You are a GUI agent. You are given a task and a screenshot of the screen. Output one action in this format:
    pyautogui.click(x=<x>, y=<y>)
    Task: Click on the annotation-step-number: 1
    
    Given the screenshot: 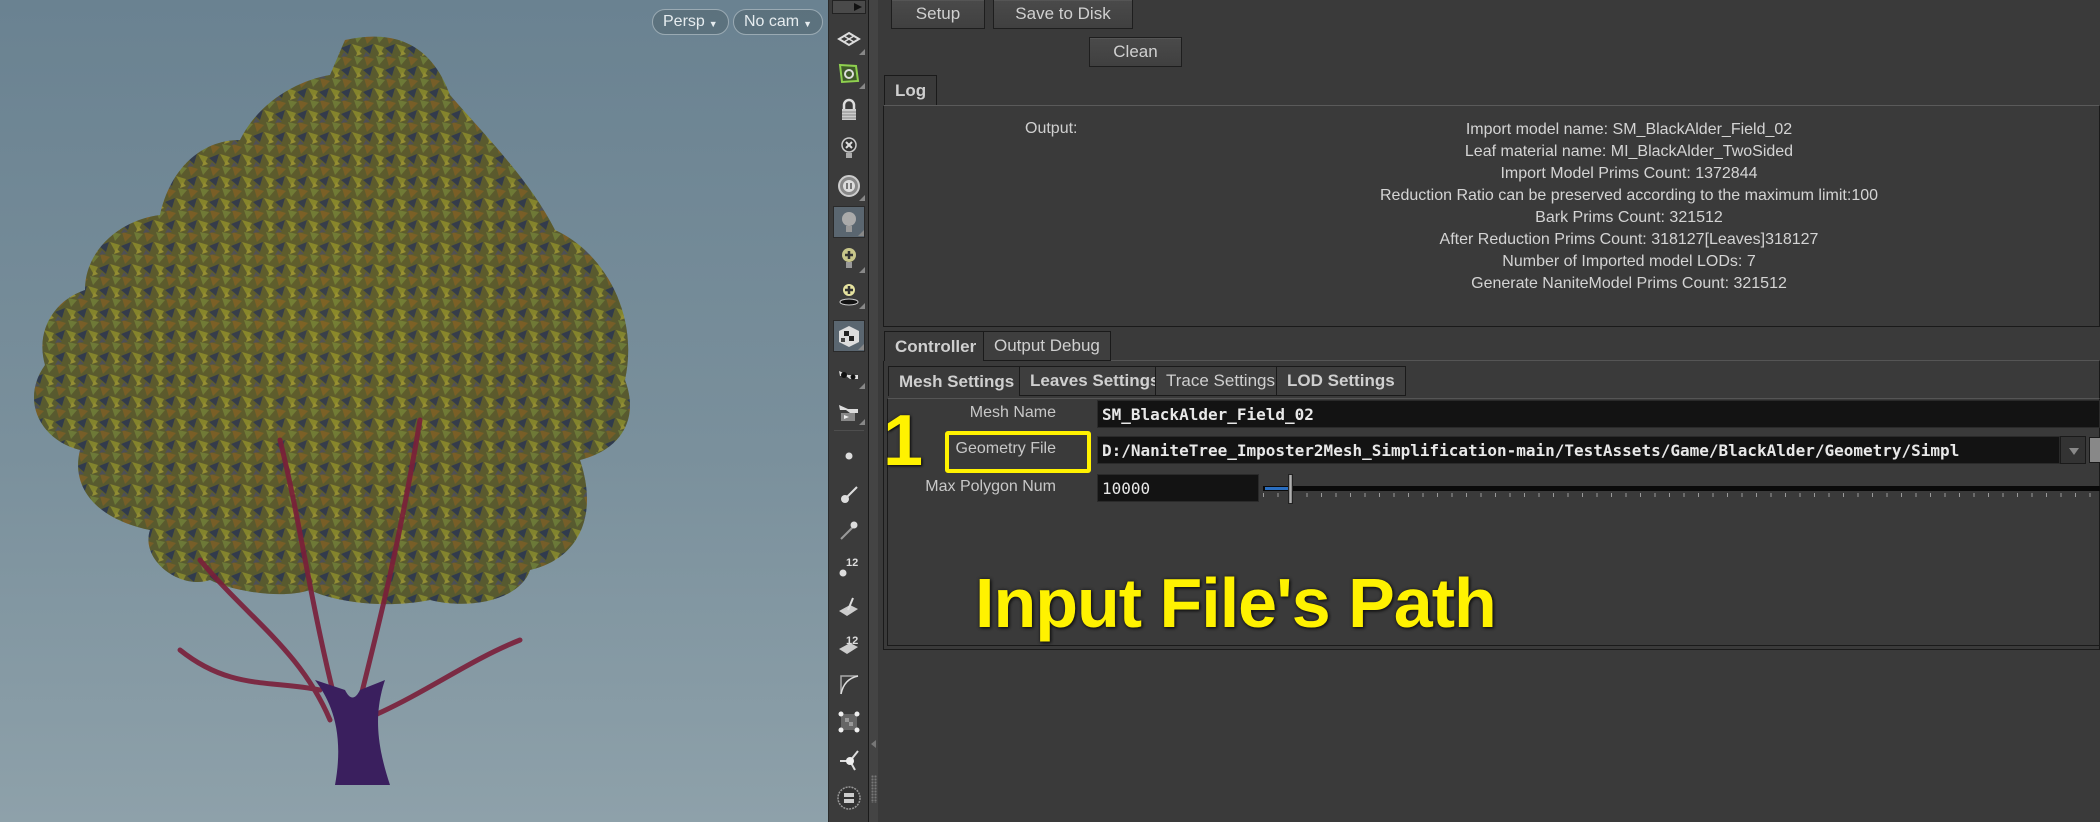 What is the action you would take?
    pyautogui.click(x=903, y=441)
    